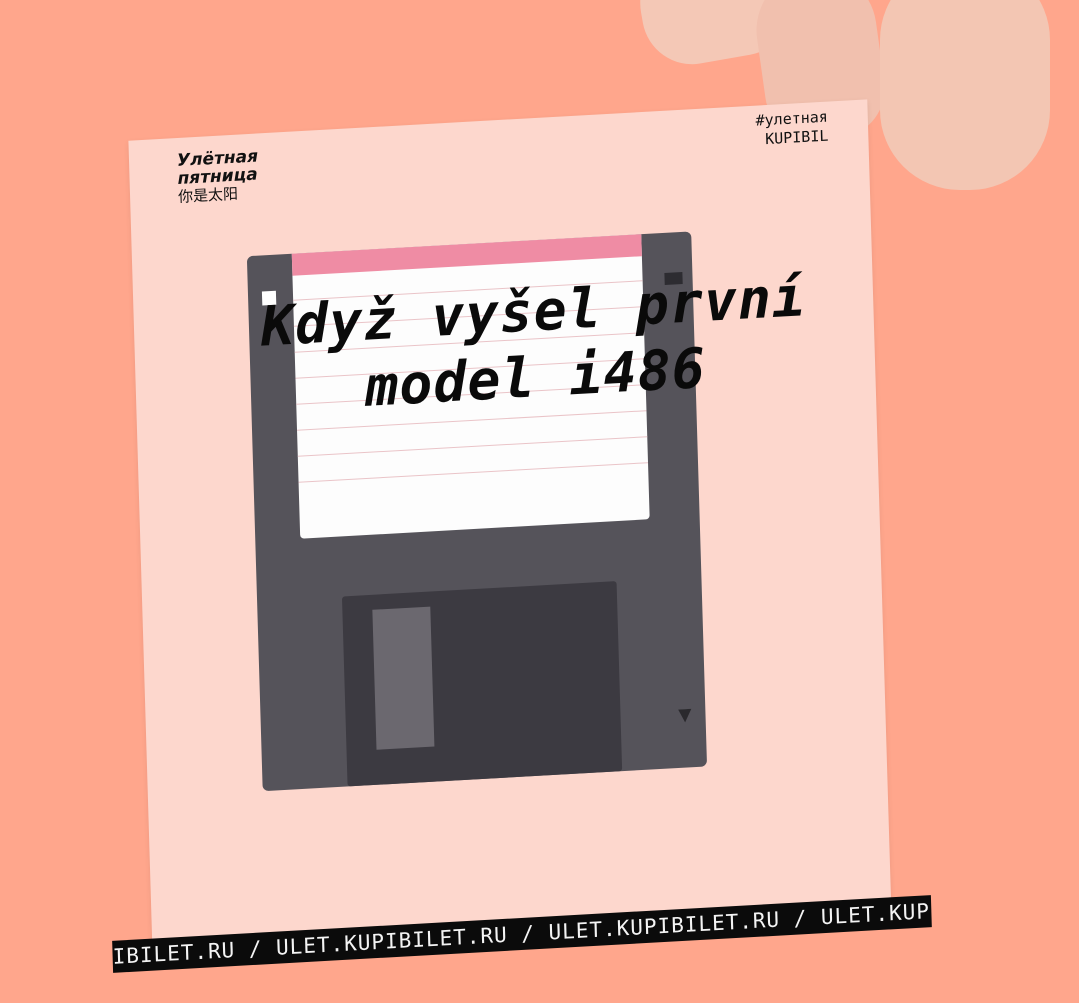 This screenshot has width=1079, height=1003. I want to click on brand-logo: Улётная пятница 你是太阳, so click(218, 176).